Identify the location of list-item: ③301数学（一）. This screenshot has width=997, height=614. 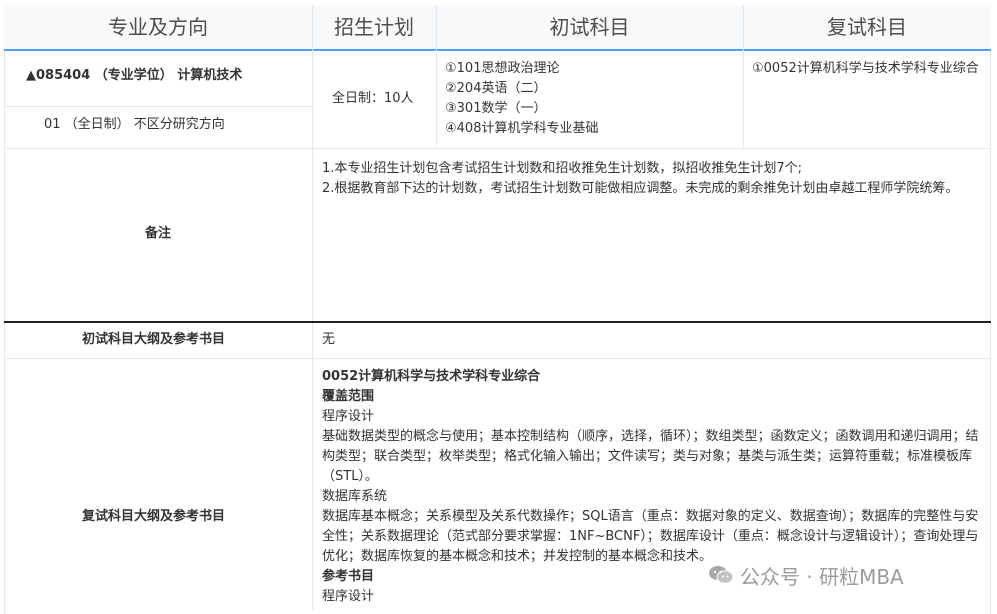
(496, 108).